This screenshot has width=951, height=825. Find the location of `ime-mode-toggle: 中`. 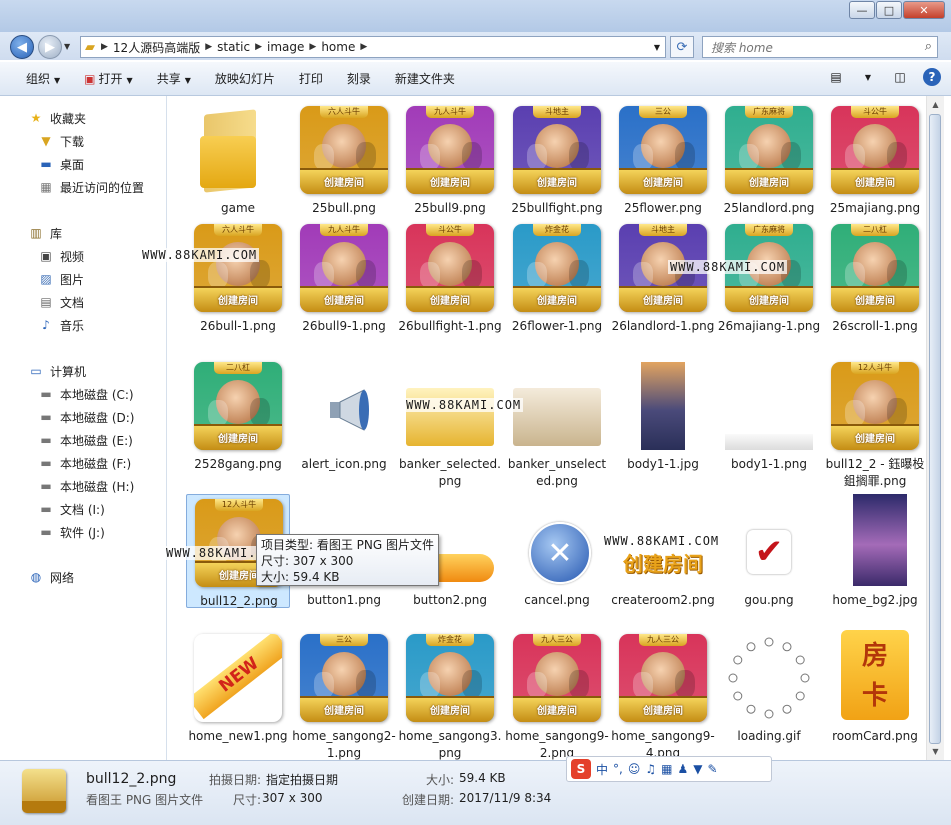

ime-mode-toggle: 中 is located at coordinates (602, 769).